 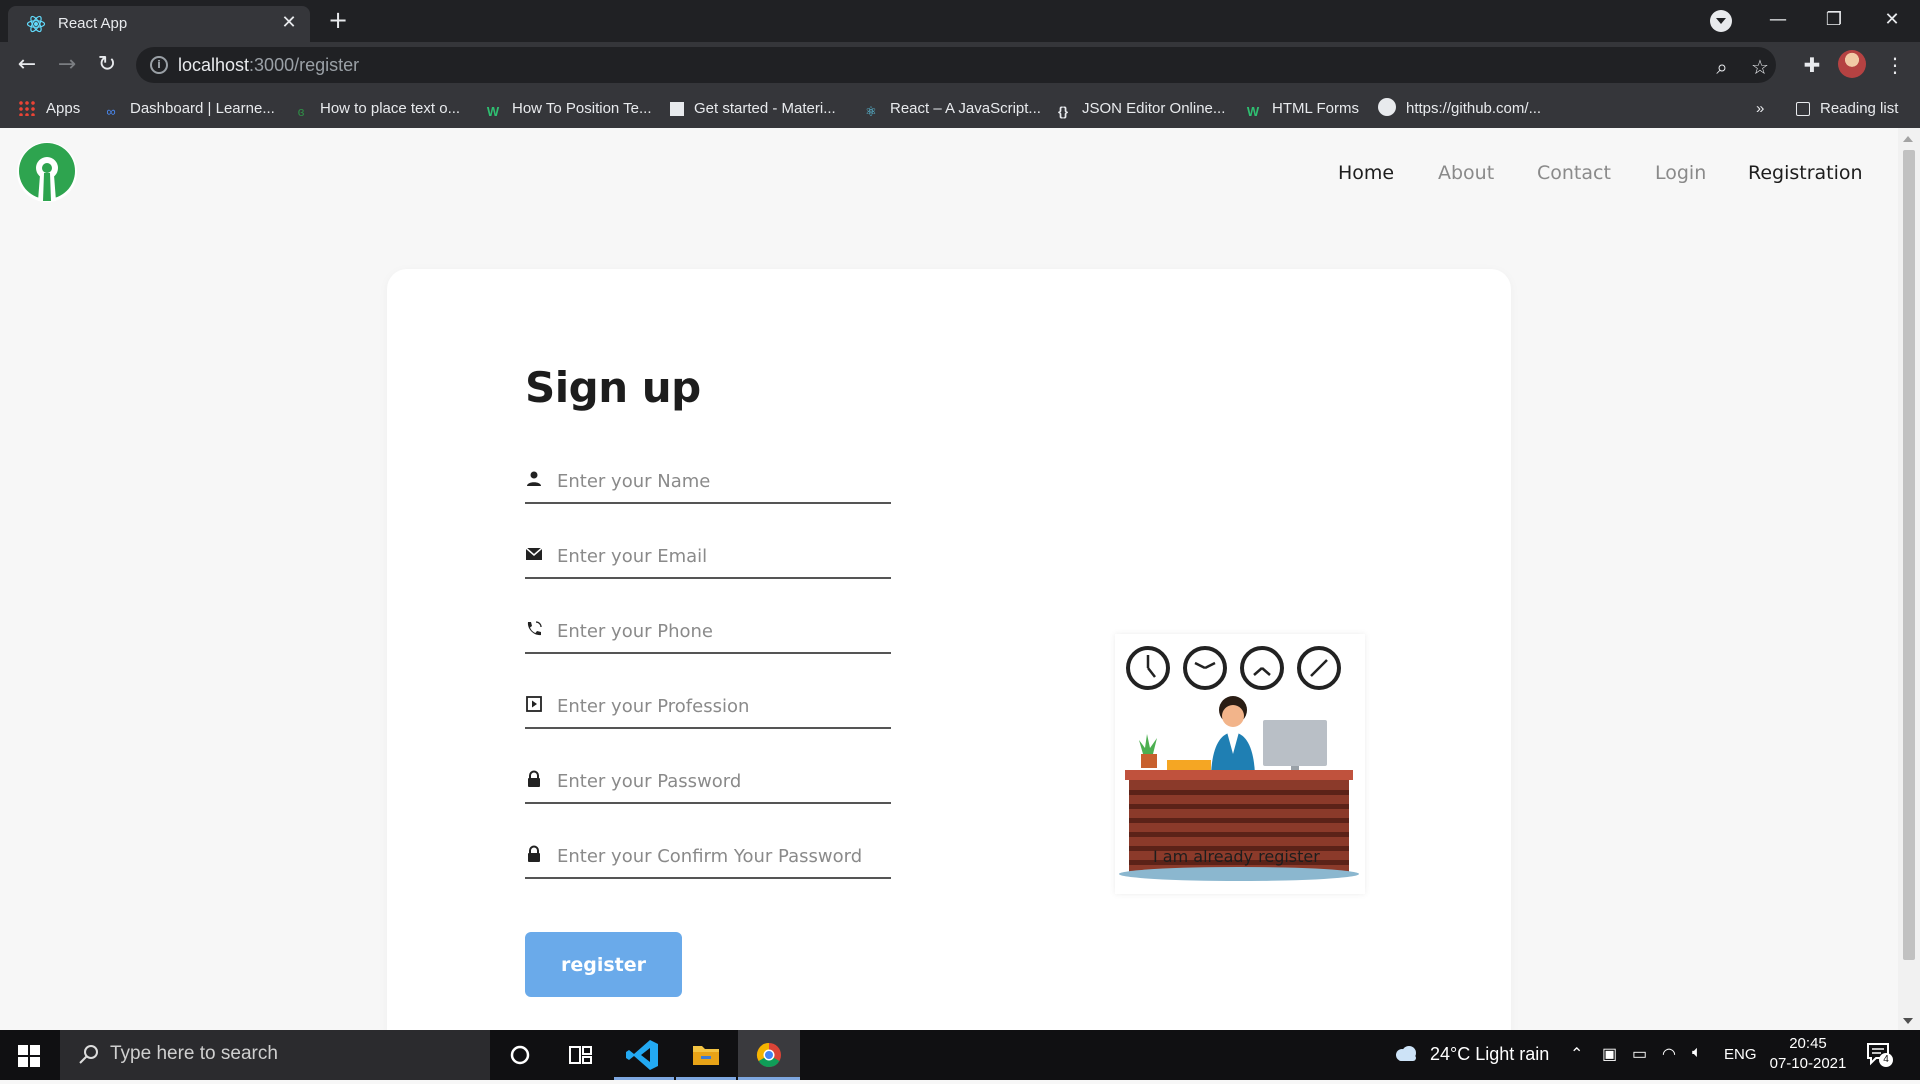 I want to click on nav-home: Home, so click(x=1366, y=173).